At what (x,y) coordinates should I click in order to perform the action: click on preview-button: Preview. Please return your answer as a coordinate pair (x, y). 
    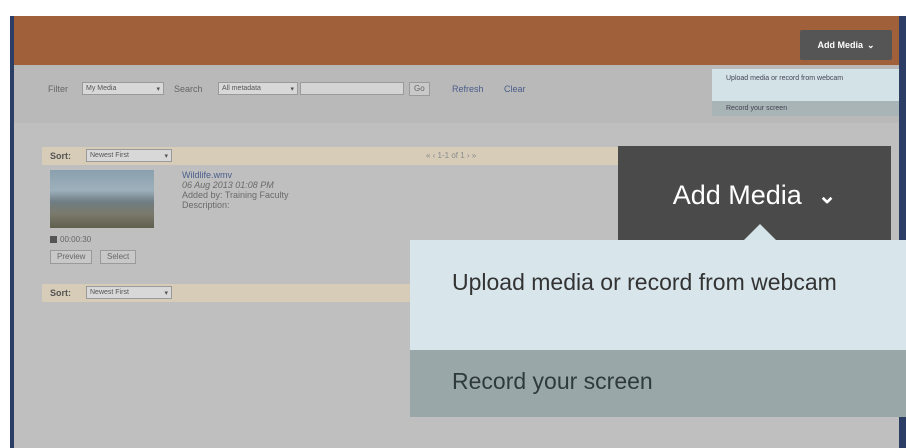
    Looking at the image, I should click on (71, 257).